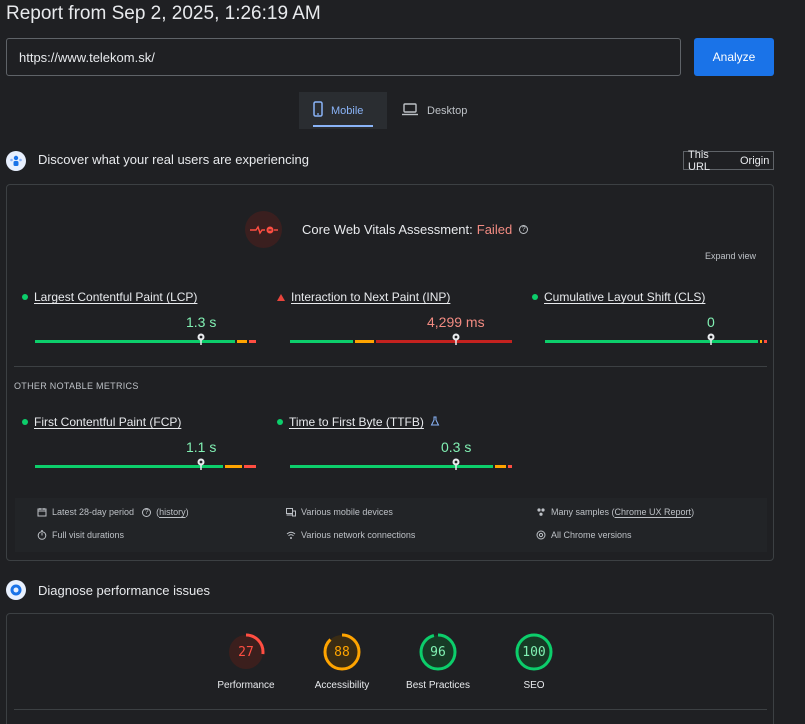 The image size is (805, 724). I want to click on metric-fcp: First Contentful Paint (FCP), so click(101, 422).